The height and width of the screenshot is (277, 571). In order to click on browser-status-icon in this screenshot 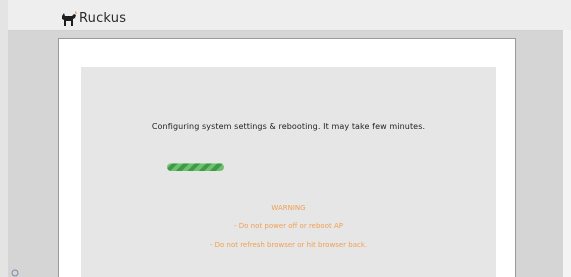, I will do `click(15, 273)`.